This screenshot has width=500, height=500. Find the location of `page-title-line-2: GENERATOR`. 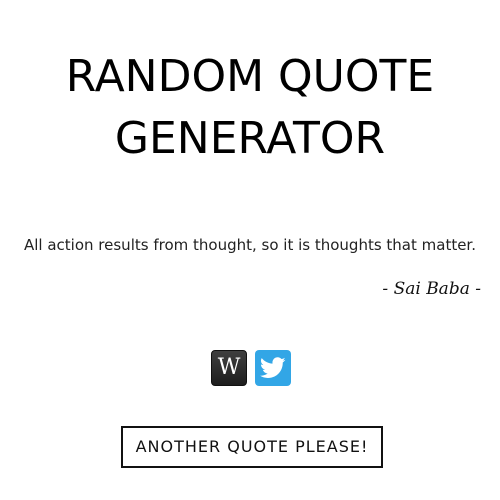

page-title-line-2: GENERATOR is located at coordinates (250, 138).